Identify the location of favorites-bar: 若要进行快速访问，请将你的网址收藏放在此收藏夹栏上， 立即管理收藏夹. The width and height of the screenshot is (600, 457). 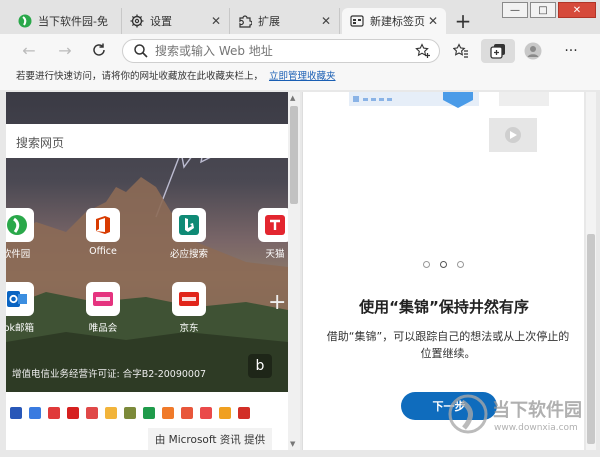
(300, 79).